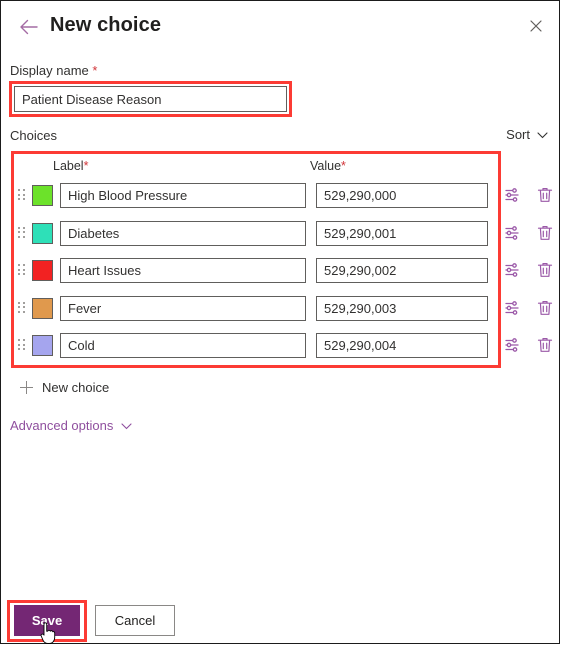 The height and width of the screenshot is (649, 562). What do you see at coordinates (62, 425) in the screenshot?
I see `advanced-options-label: Advanced options` at bounding box center [62, 425].